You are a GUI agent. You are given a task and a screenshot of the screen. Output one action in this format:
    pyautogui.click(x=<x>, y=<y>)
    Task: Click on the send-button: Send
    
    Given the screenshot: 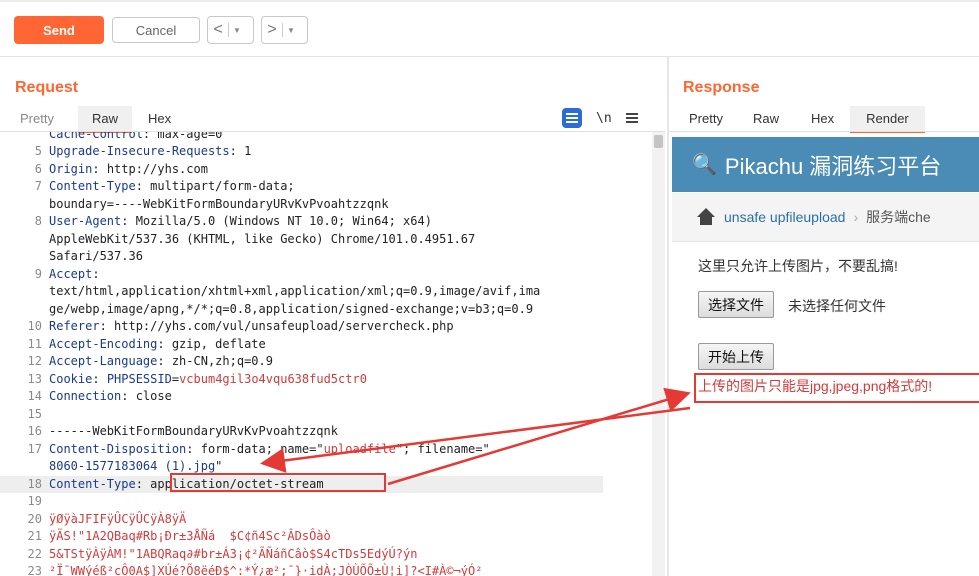 What is the action you would take?
    pyautogui.click(x=59, y=30)
    